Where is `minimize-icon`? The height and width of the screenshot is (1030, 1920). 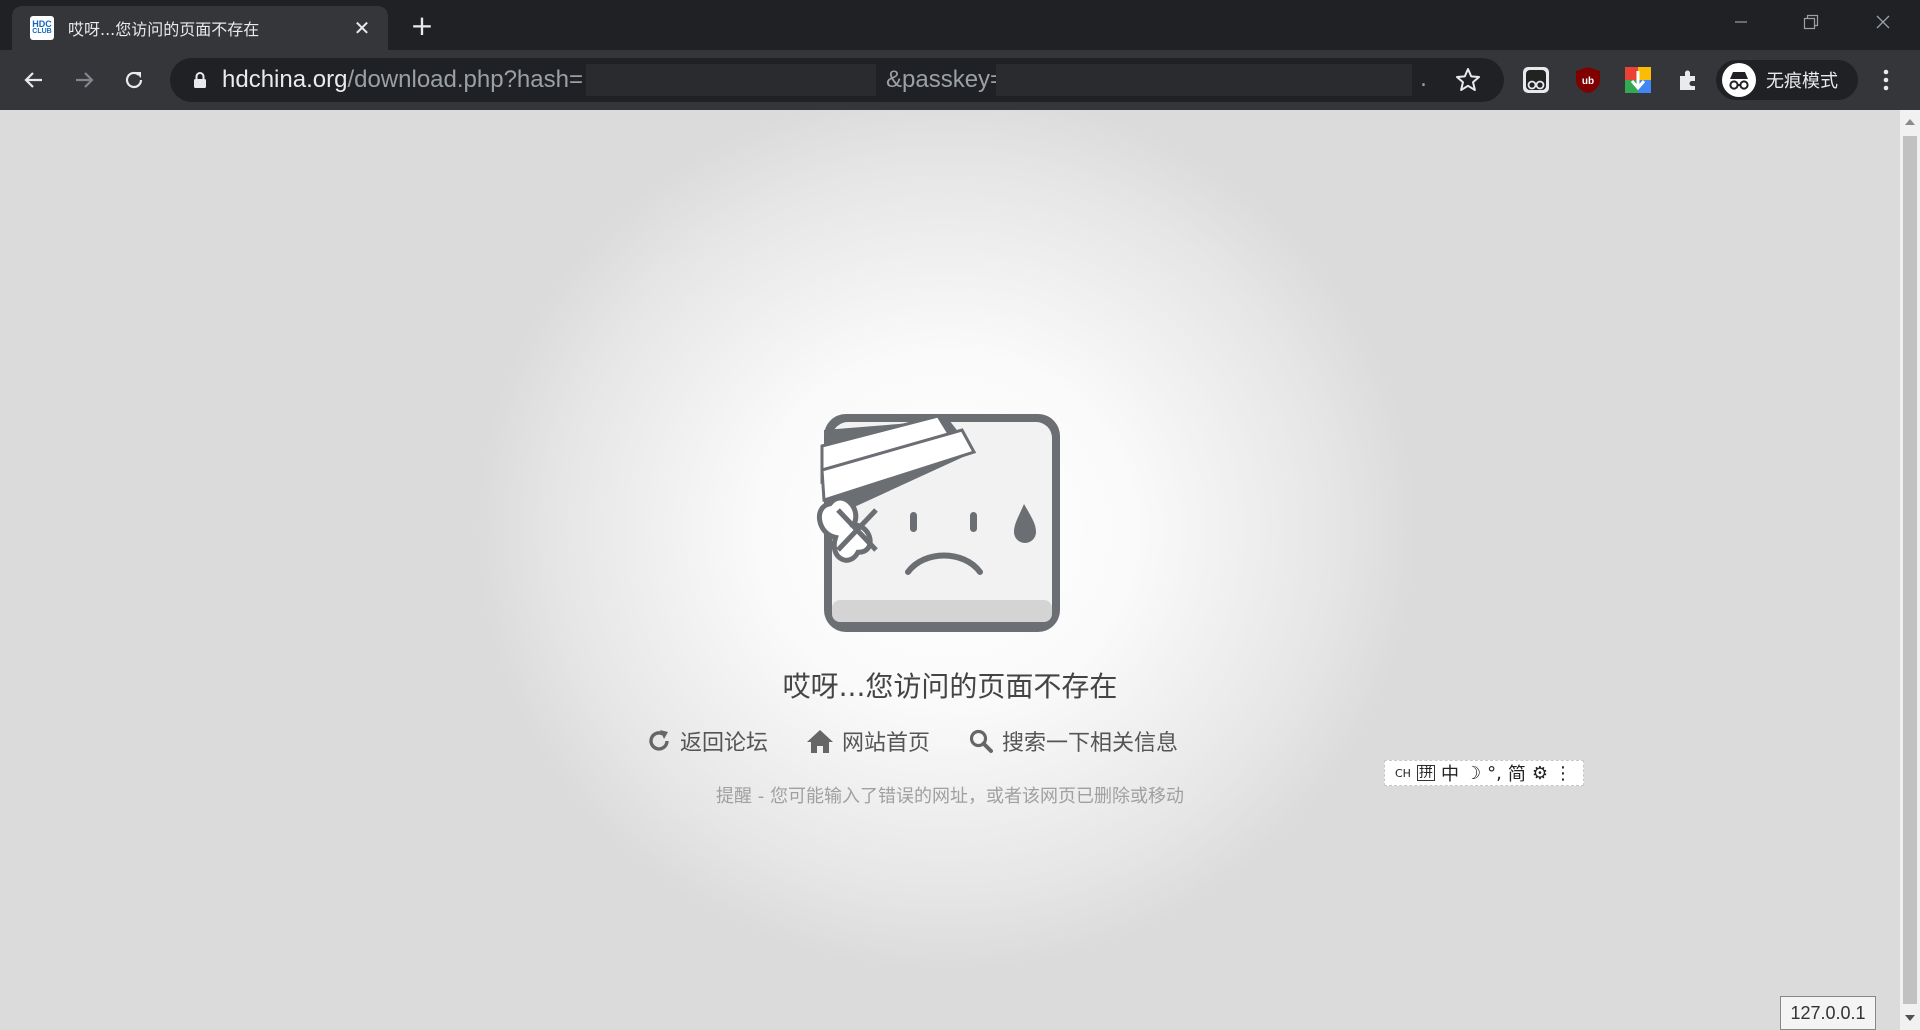 minimize-icon is located at coordinates (1741, 22).